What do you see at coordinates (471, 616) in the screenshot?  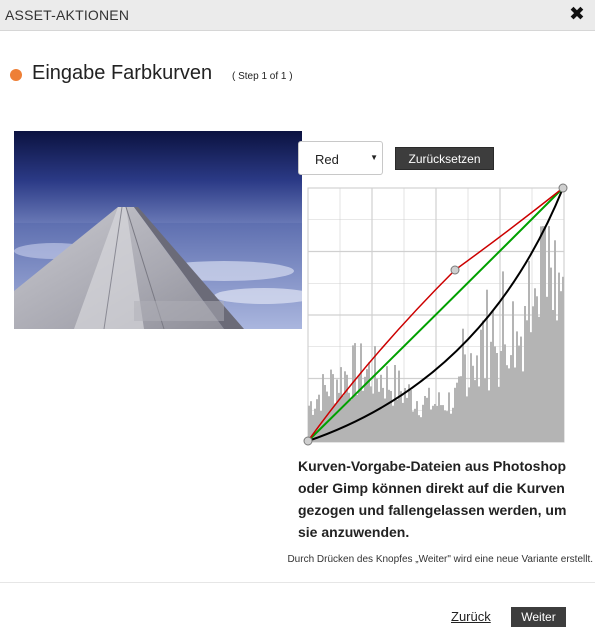 I see `back-link: Zurück` at bounding box center [471, 616].